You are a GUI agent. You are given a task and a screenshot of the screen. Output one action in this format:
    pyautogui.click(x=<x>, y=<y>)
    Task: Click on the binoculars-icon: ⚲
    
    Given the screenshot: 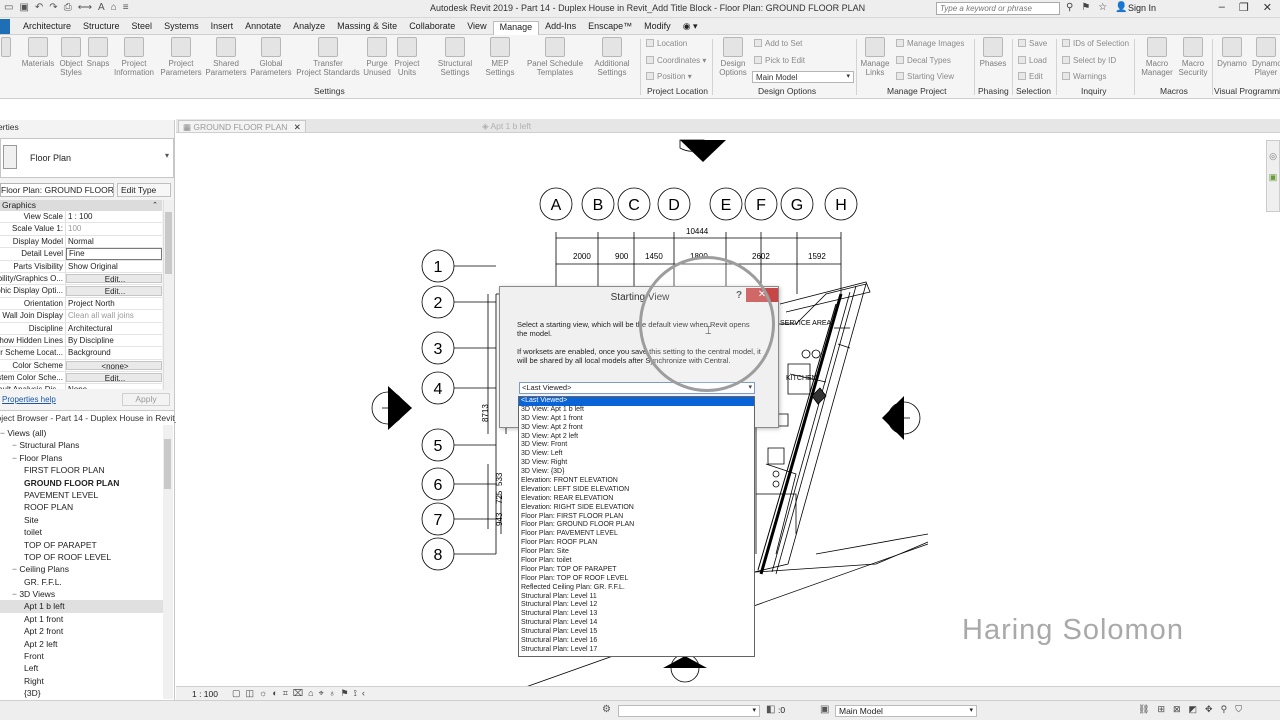 What is the action you would take?
    pyautogui.click(x=1069, y=7)
    